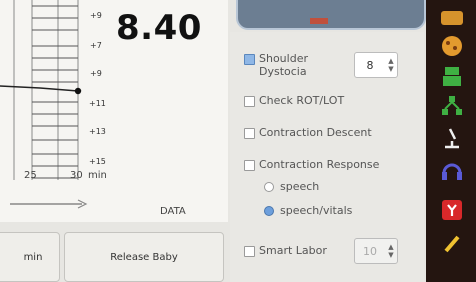 This screenshot has height=282, width=476. Describe the element at coordinates (269, 187) in the screenshot. I see `speech-radio` at that location.